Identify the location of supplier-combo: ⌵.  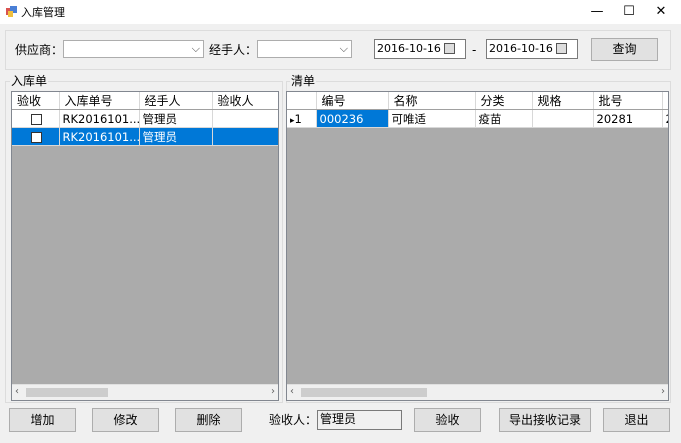
(133, 49).